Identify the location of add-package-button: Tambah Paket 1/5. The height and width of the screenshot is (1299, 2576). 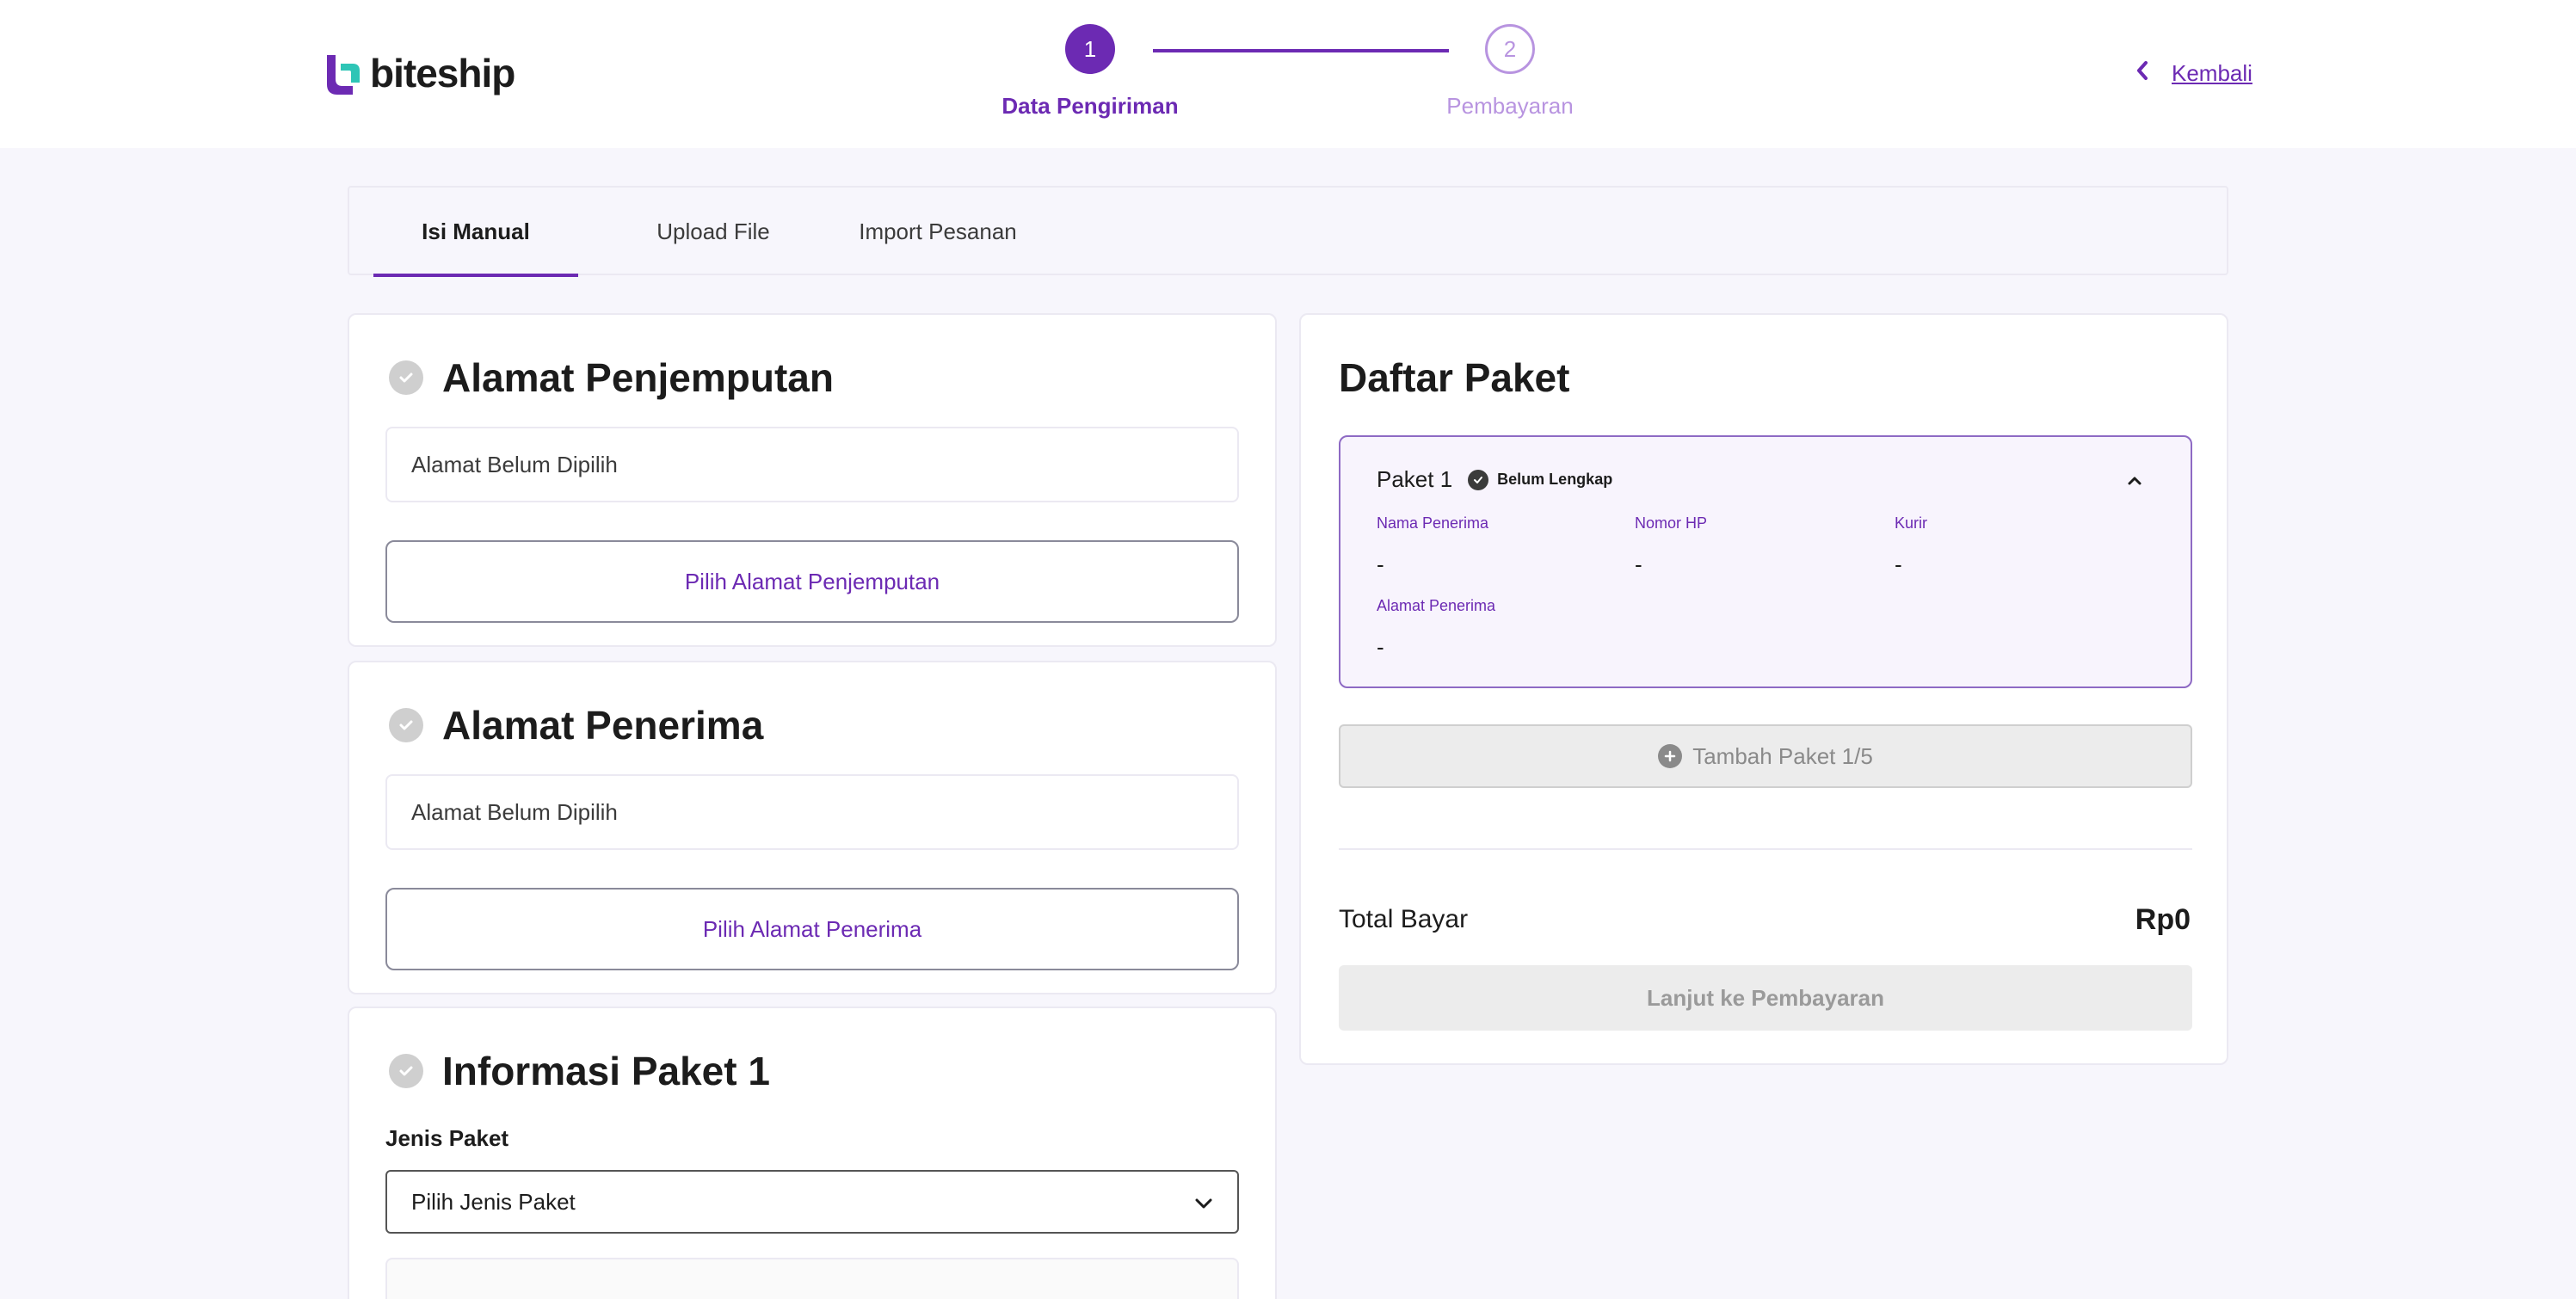
(1766, 756).